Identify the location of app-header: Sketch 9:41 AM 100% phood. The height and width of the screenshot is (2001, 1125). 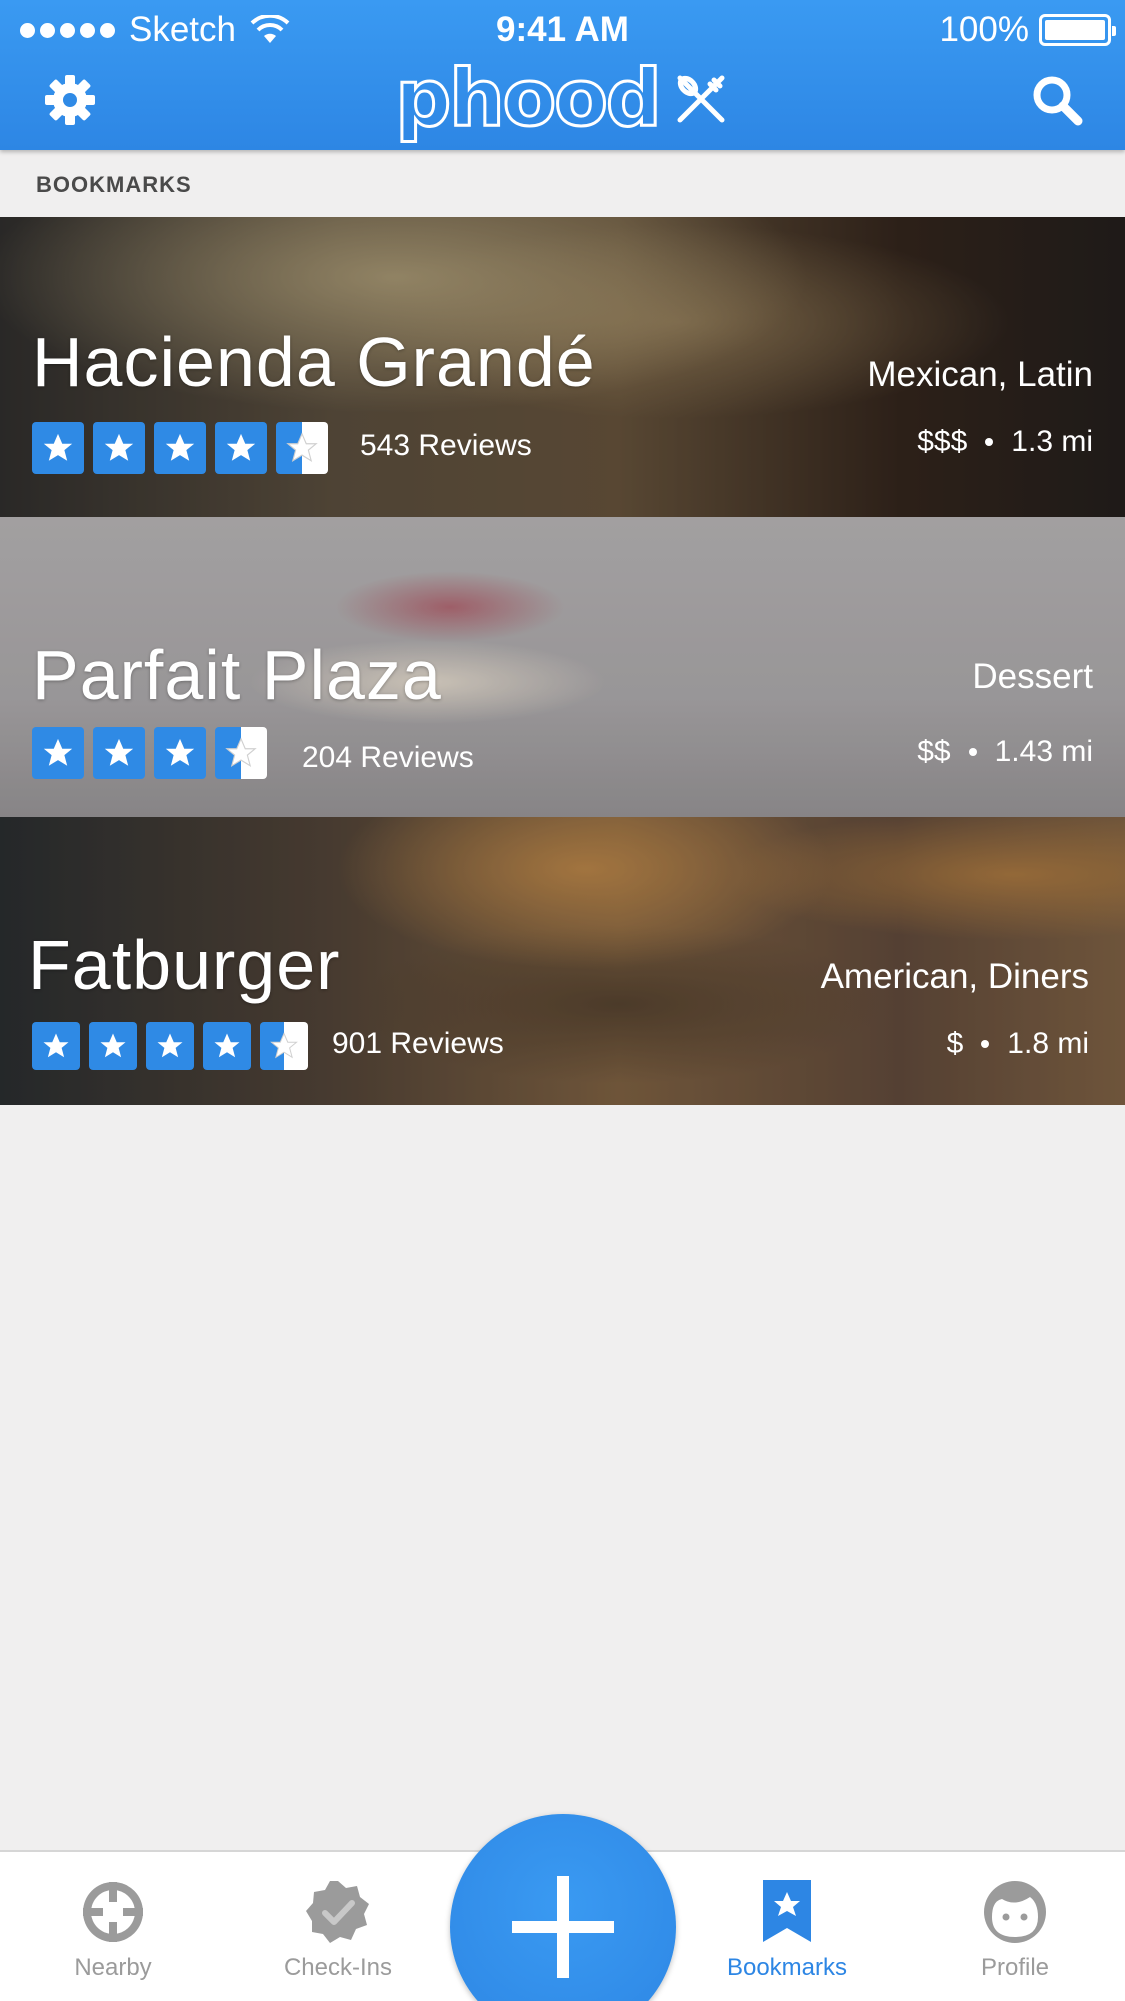
(562, 75).